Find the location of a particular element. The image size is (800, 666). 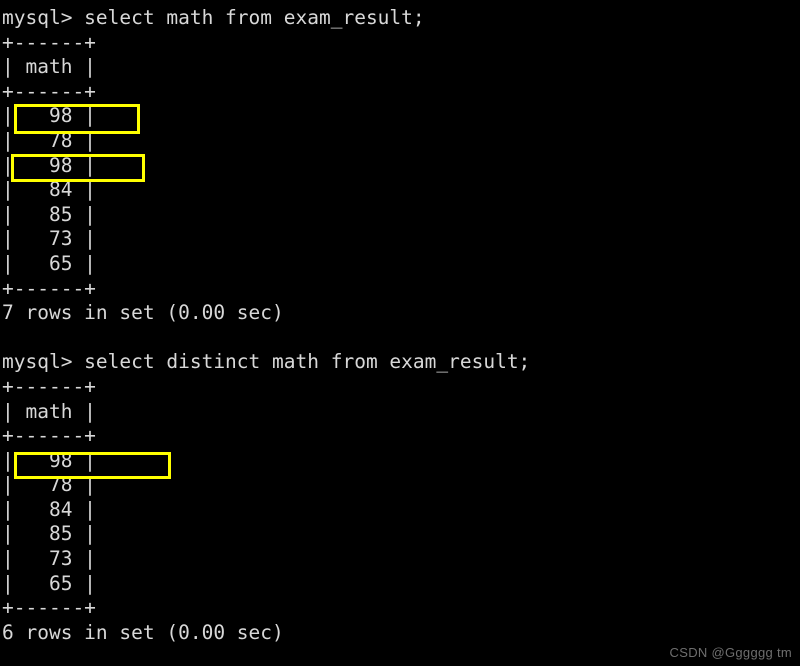

terminal-line-query-1: mysql> select math from exam_result; is located at coordinates (213, 17).